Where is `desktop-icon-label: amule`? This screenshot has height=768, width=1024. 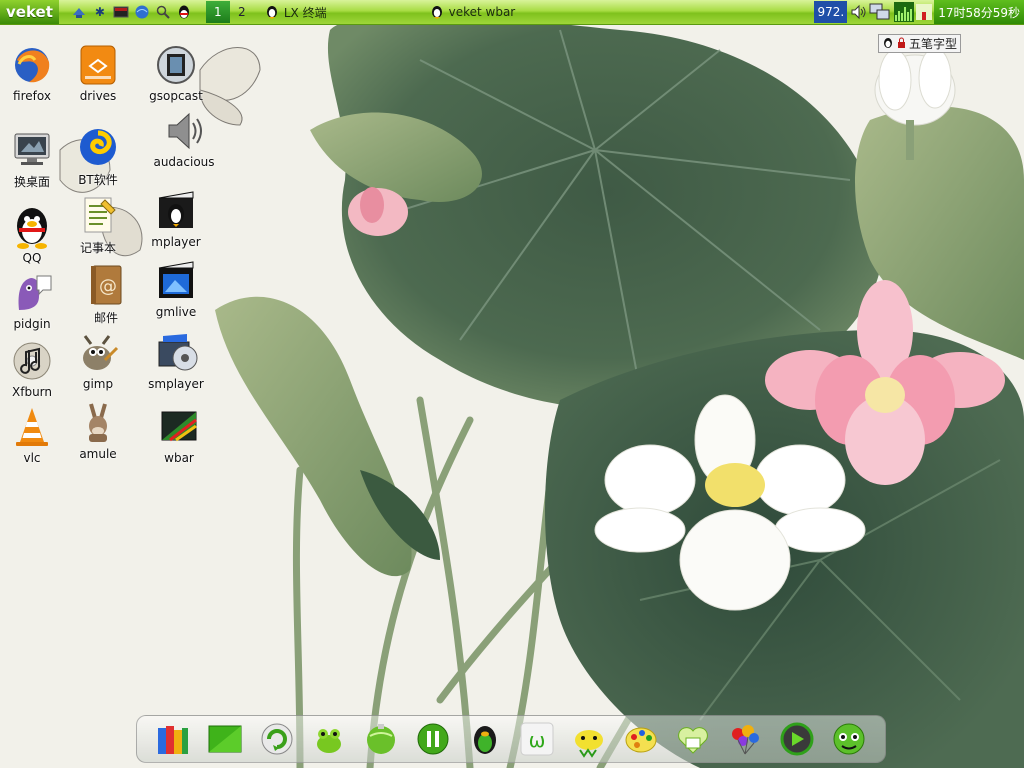
desktop-icon-label: amule is located at coordinates (98, 454).